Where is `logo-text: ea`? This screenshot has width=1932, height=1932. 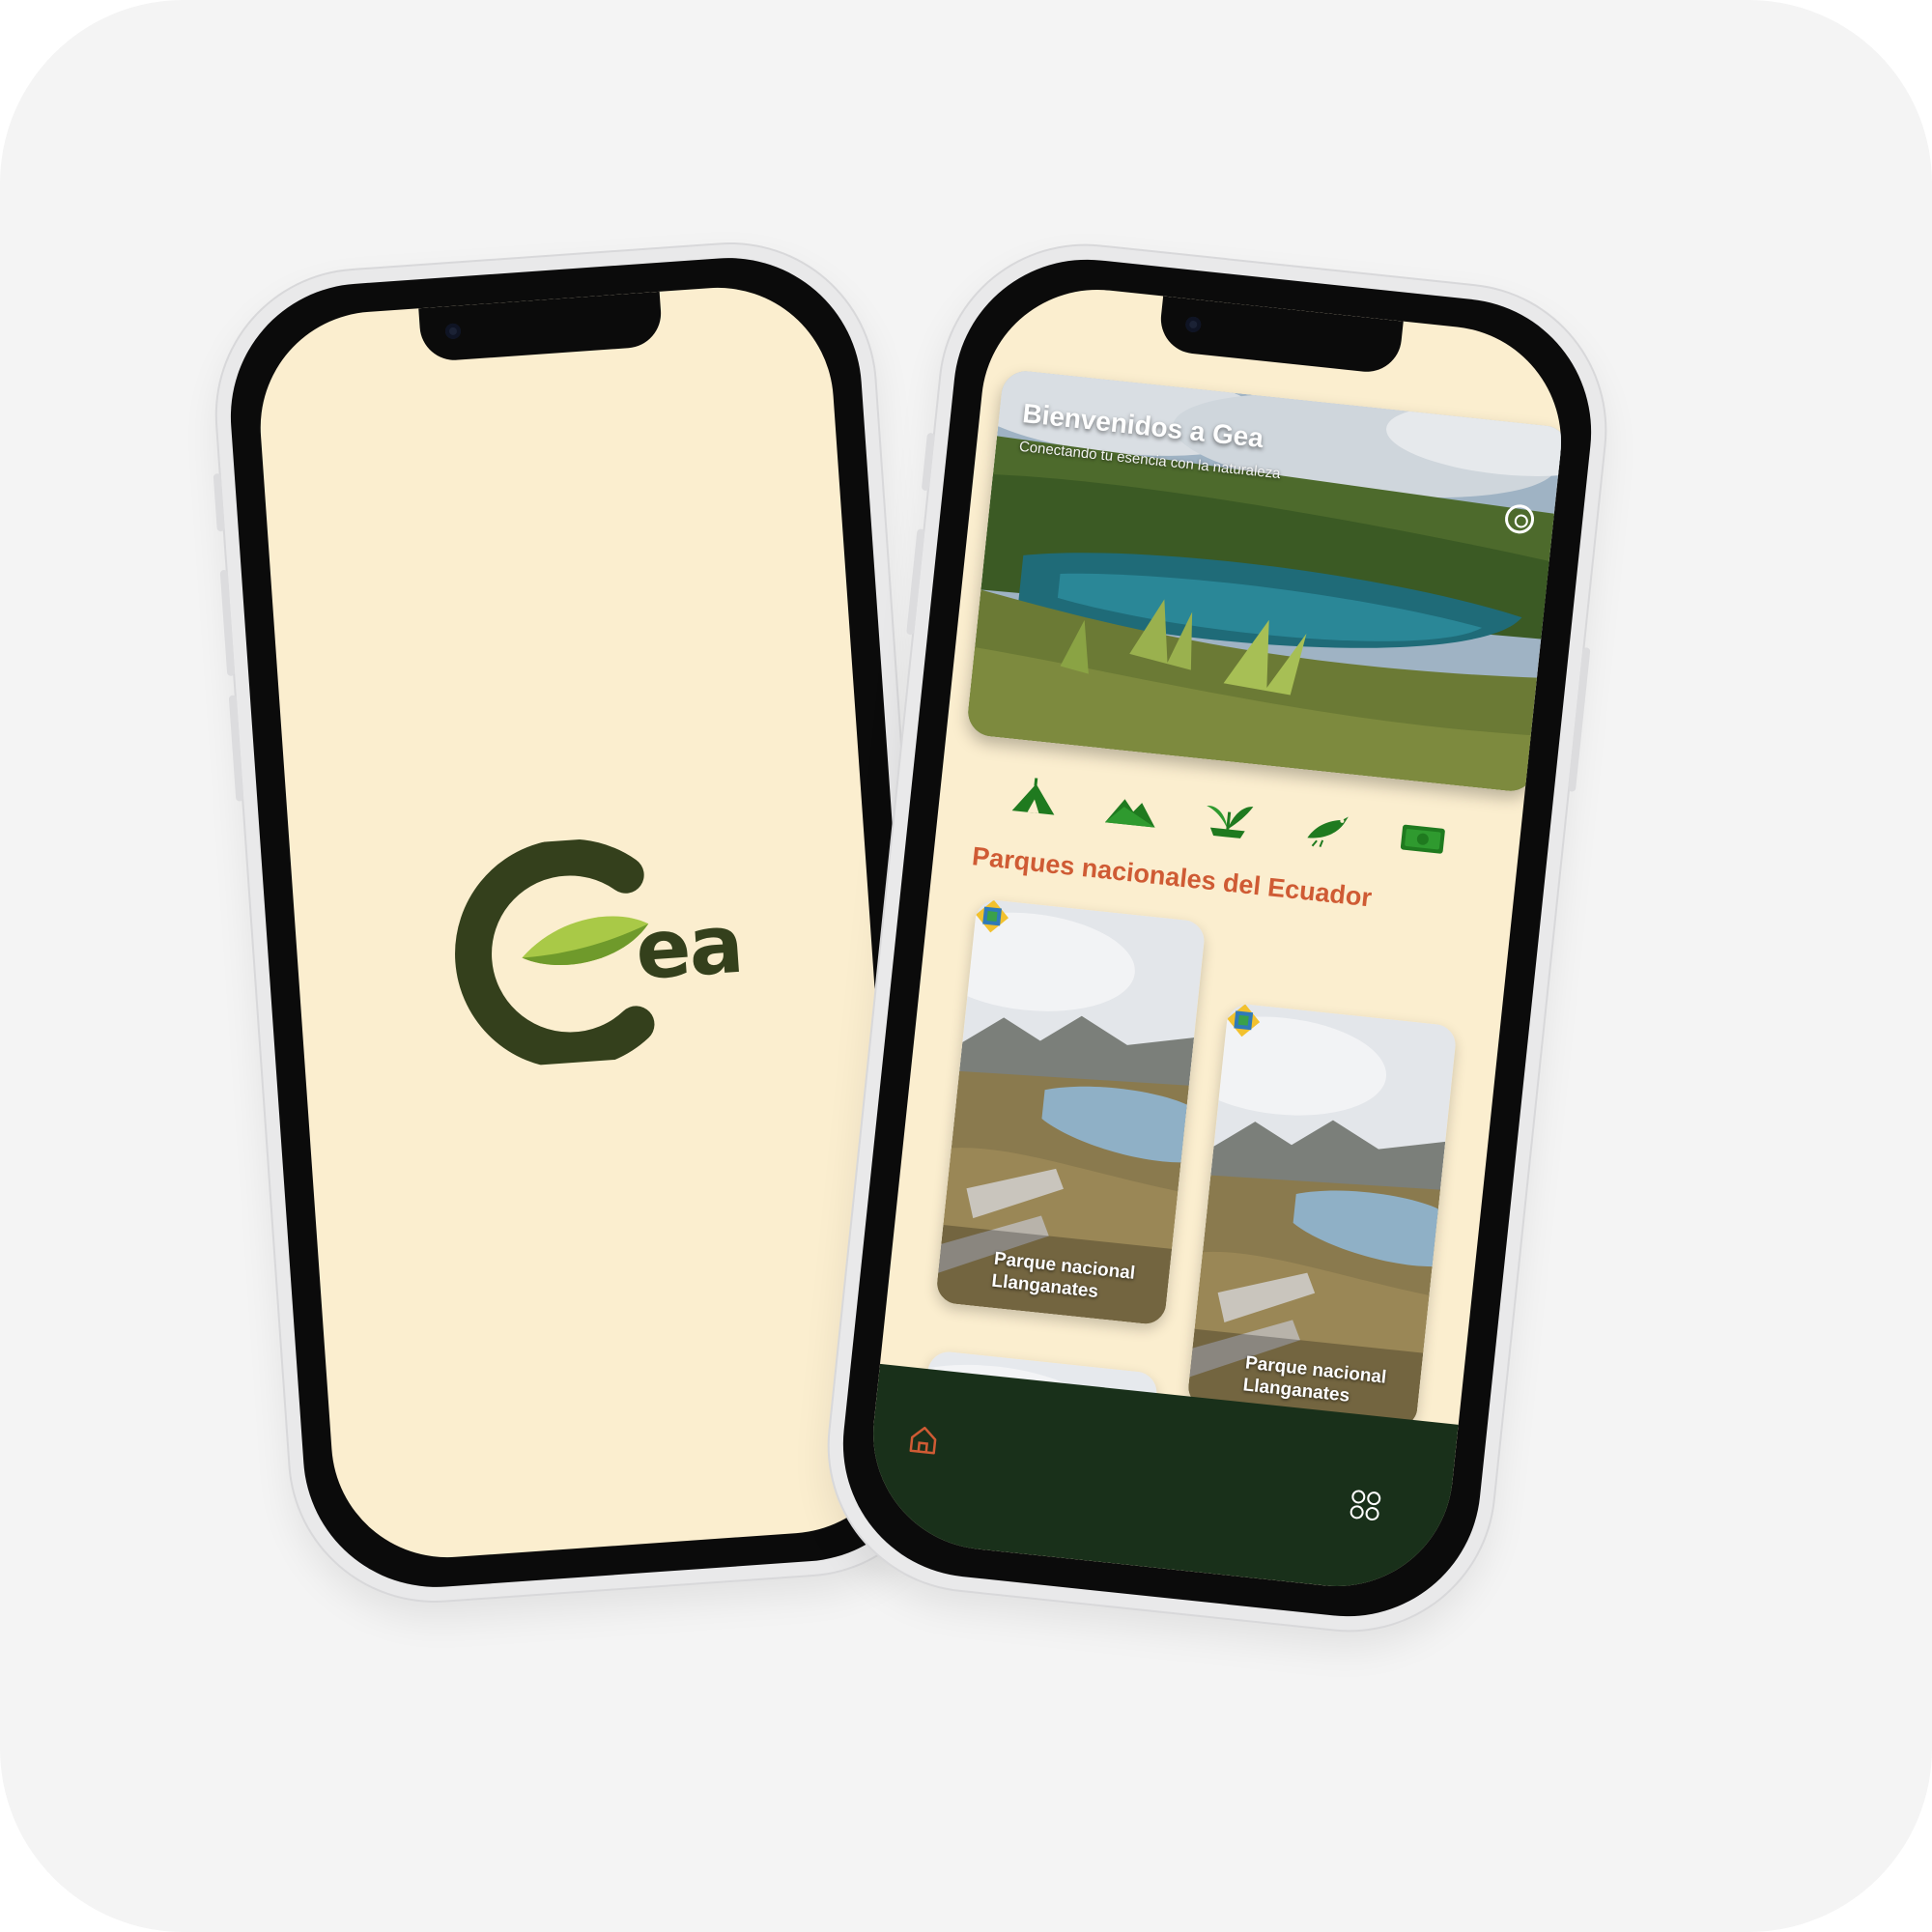 logo-text: ea is located at coordinates (688, 947).